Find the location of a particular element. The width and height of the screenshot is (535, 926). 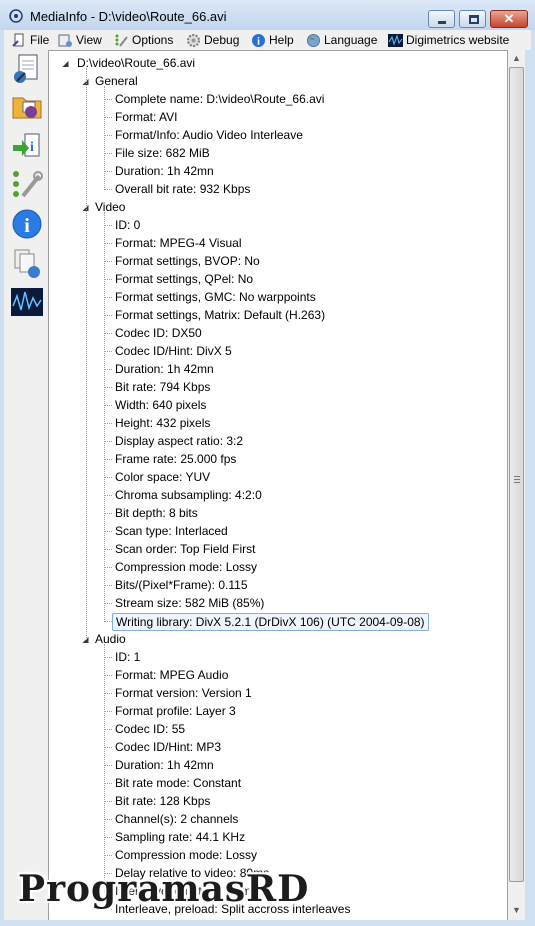

tree-section-general: General is located at coordinates (116, 81).